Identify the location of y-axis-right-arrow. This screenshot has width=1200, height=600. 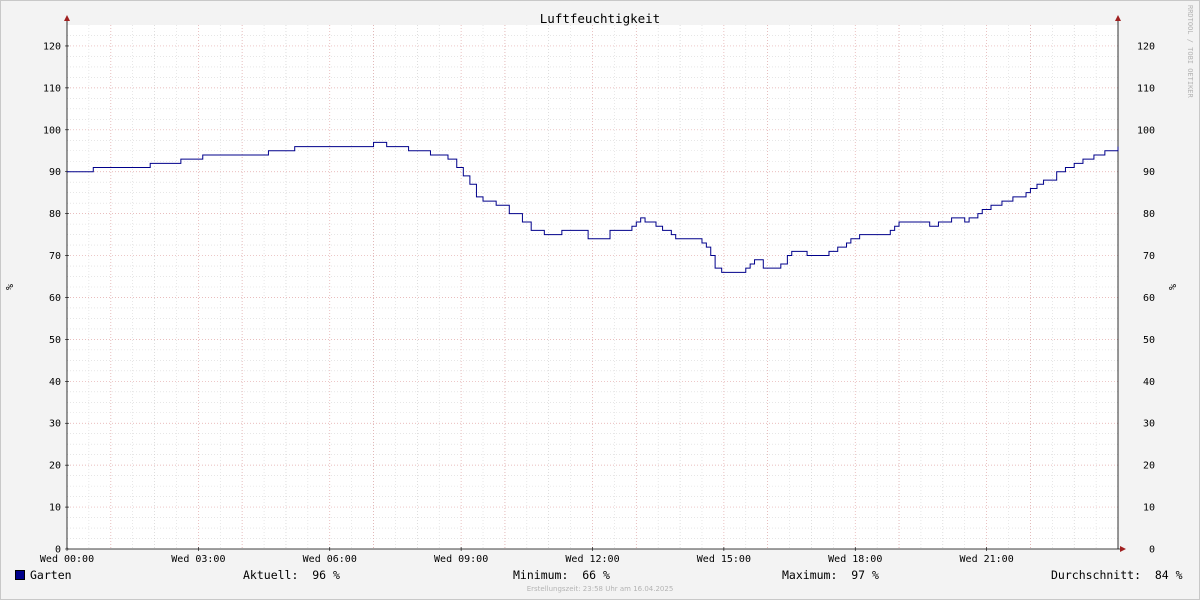
(1118, 18).